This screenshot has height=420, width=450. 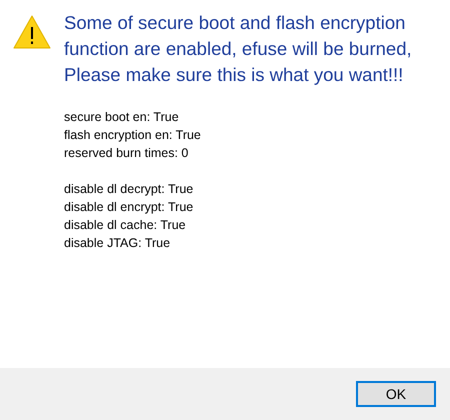 I want to click on detail-line: disable dl decrypt: True, so click(x=129, y=189).